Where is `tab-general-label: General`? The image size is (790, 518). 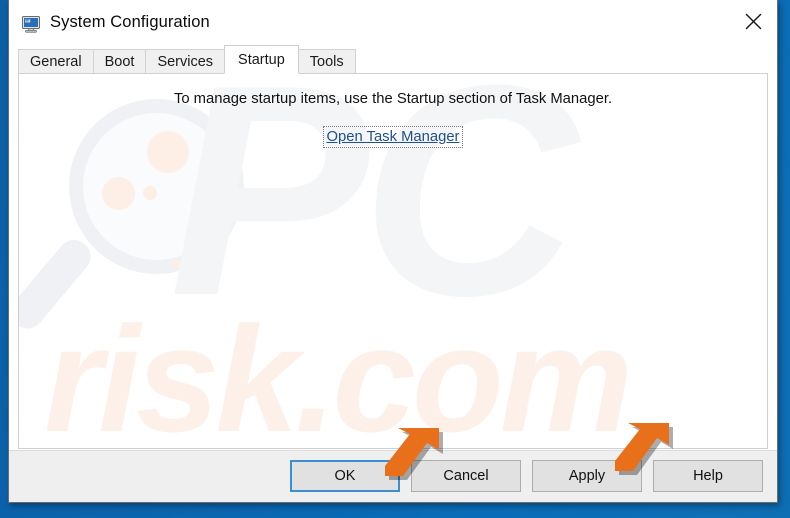
tab-general-label: General is located at coordinates (56, 61).